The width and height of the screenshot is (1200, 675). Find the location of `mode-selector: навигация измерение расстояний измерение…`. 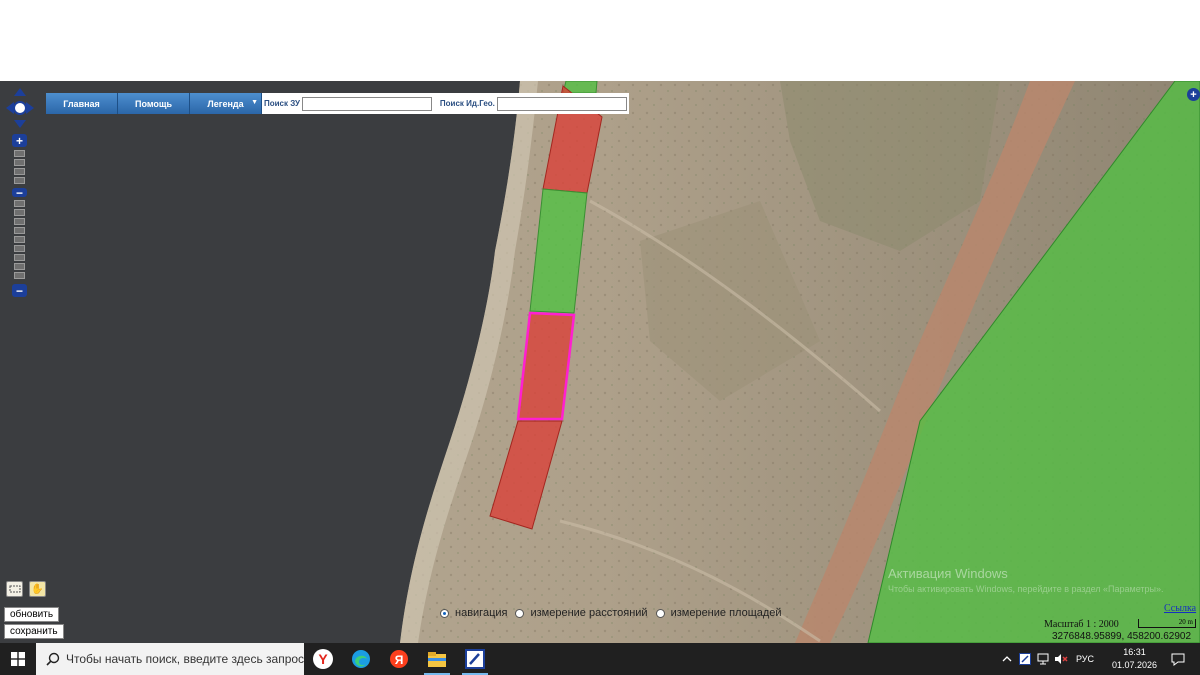

mode-selector: навигация измерение расстояний измерение… is located at coordinates (615, 613).